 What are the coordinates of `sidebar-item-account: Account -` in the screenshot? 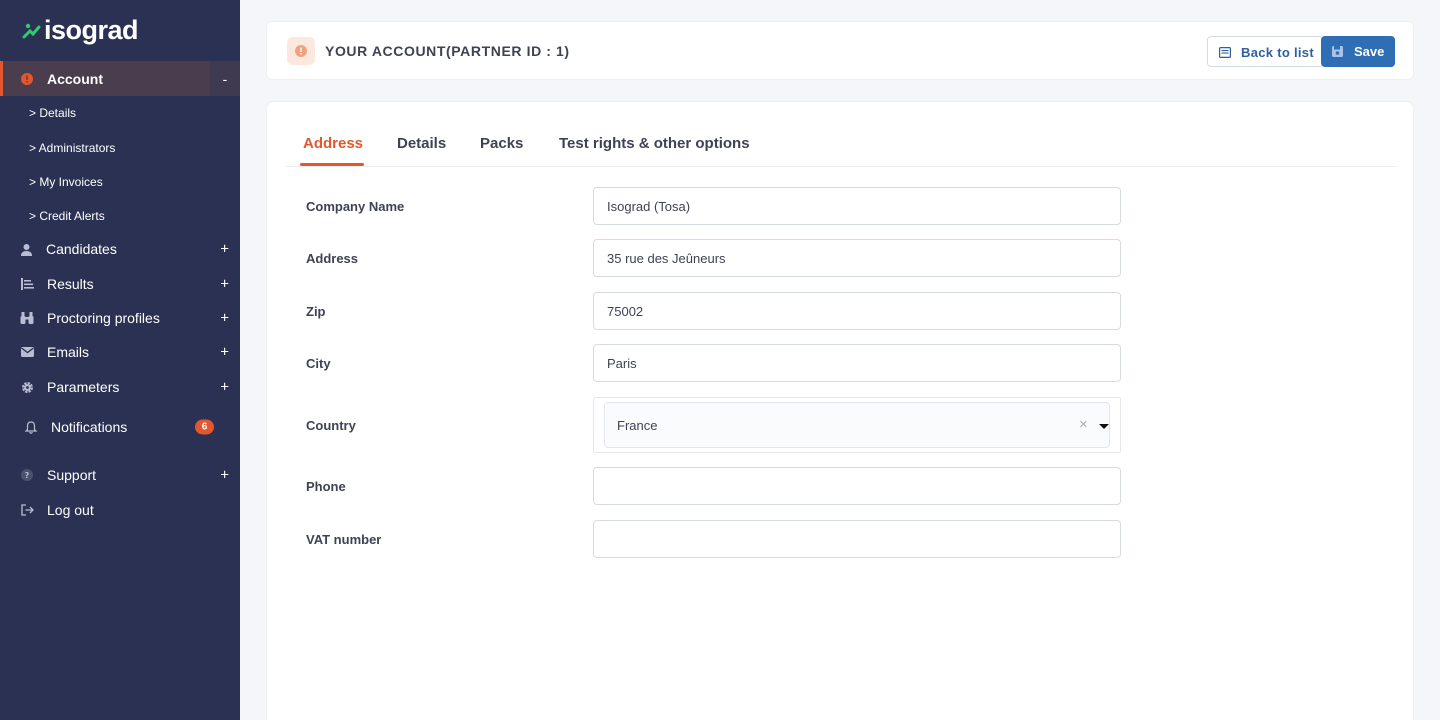 It's located at (120, 78).